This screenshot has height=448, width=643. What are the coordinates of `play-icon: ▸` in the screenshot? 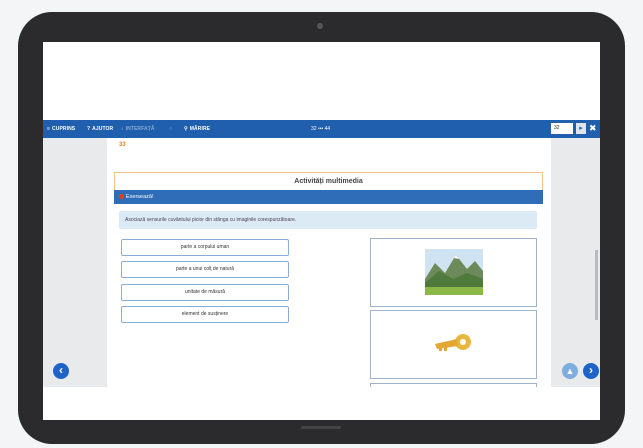 It's located at (581, 128).